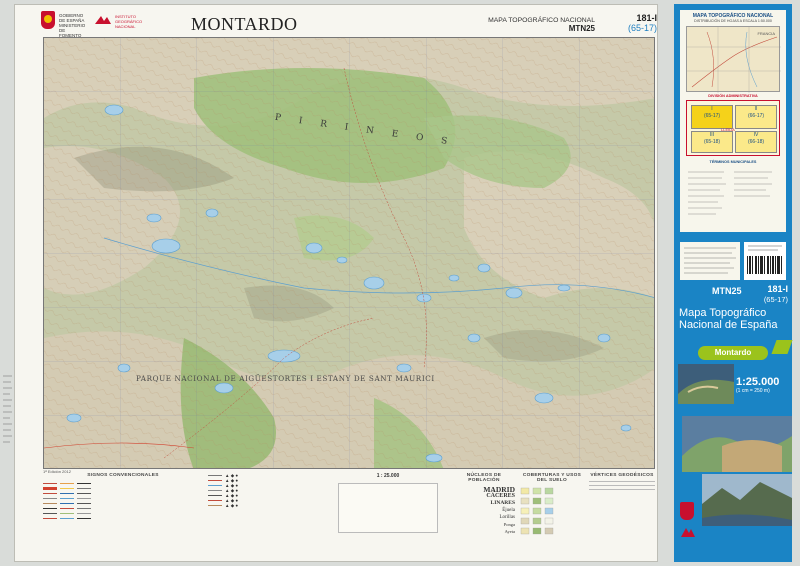 Image resolution: width=800 pixels, height=566 pixels. What do you see at coordinates (103, 20) in the screenshot?
I see `ign-logo-icon` at bounding box center [103, 20].